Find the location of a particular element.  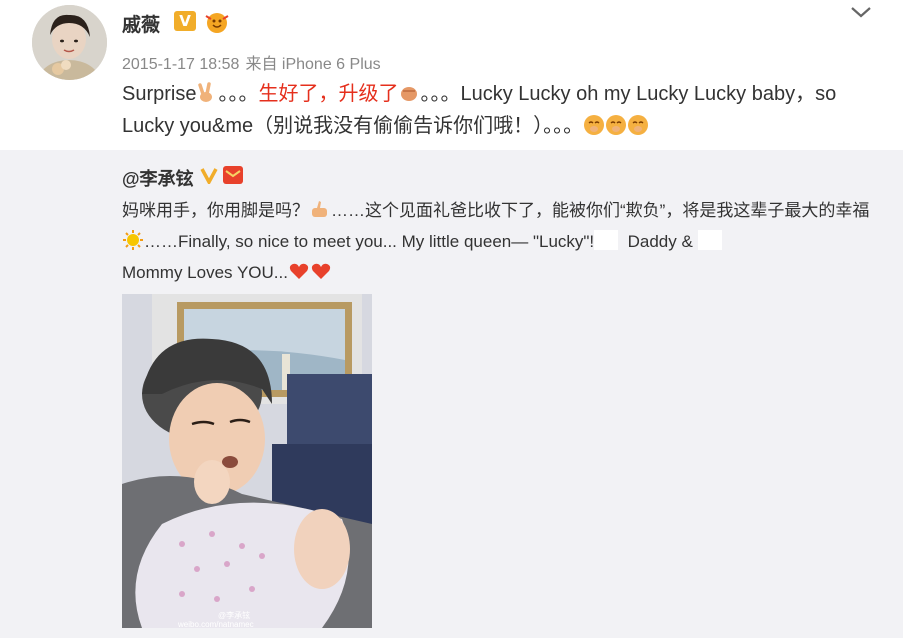

repost-text-part: ……这个见面礼爸比收下了，能被你们“欺负”，将是我这辈子最大的幸福 is located at coordinates (600, 210).